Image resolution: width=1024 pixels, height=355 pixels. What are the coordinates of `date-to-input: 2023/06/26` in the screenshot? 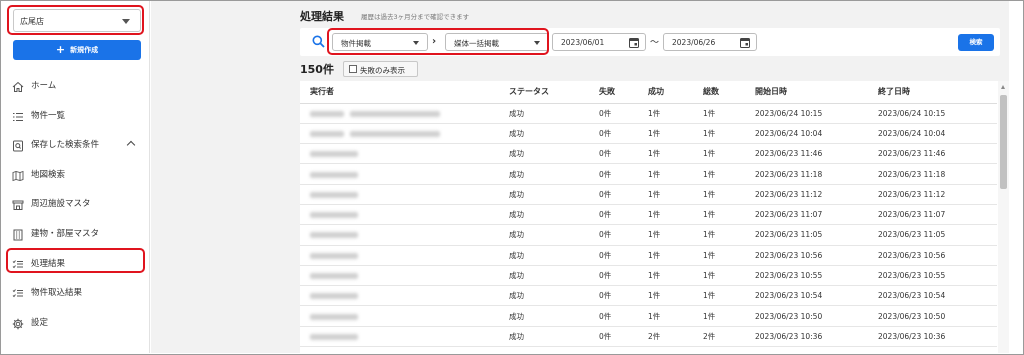 It's located at (710, 42).